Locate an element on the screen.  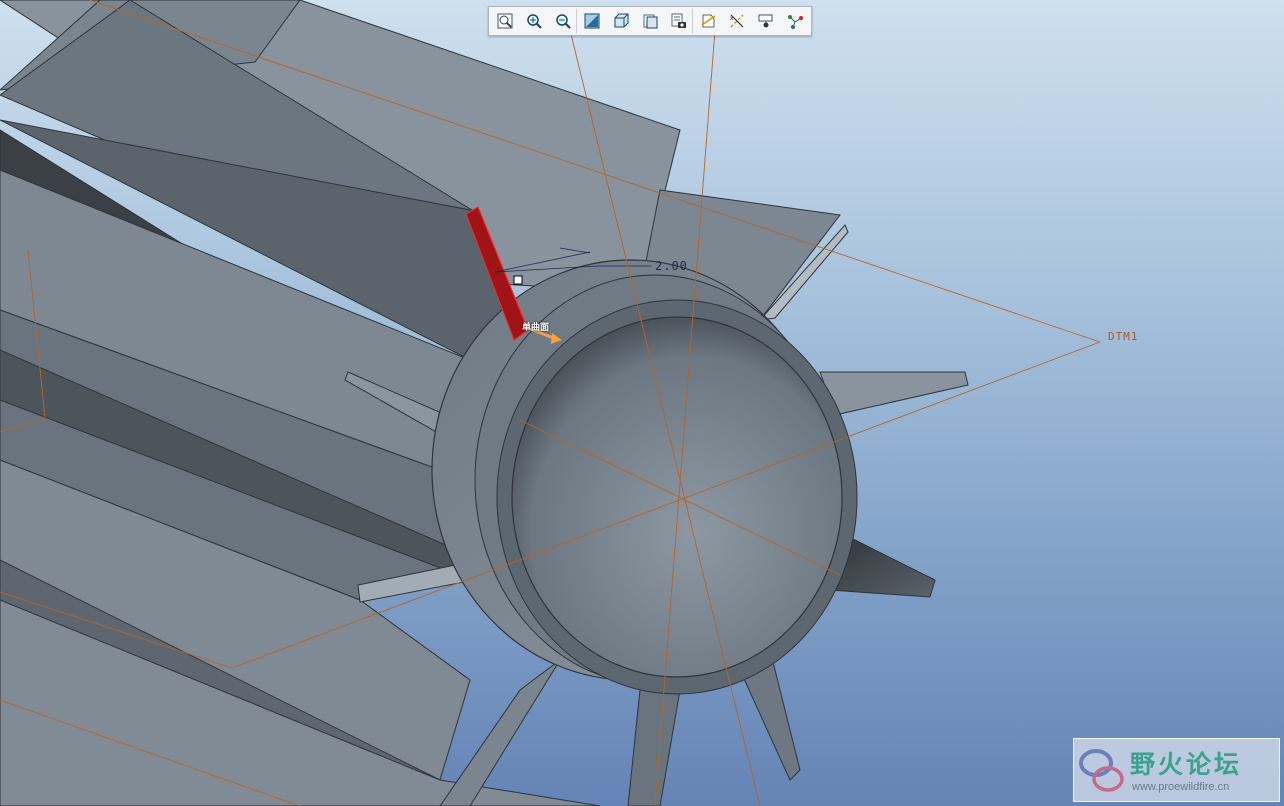
zoom-in-icon is located at coordinates (534, 21).